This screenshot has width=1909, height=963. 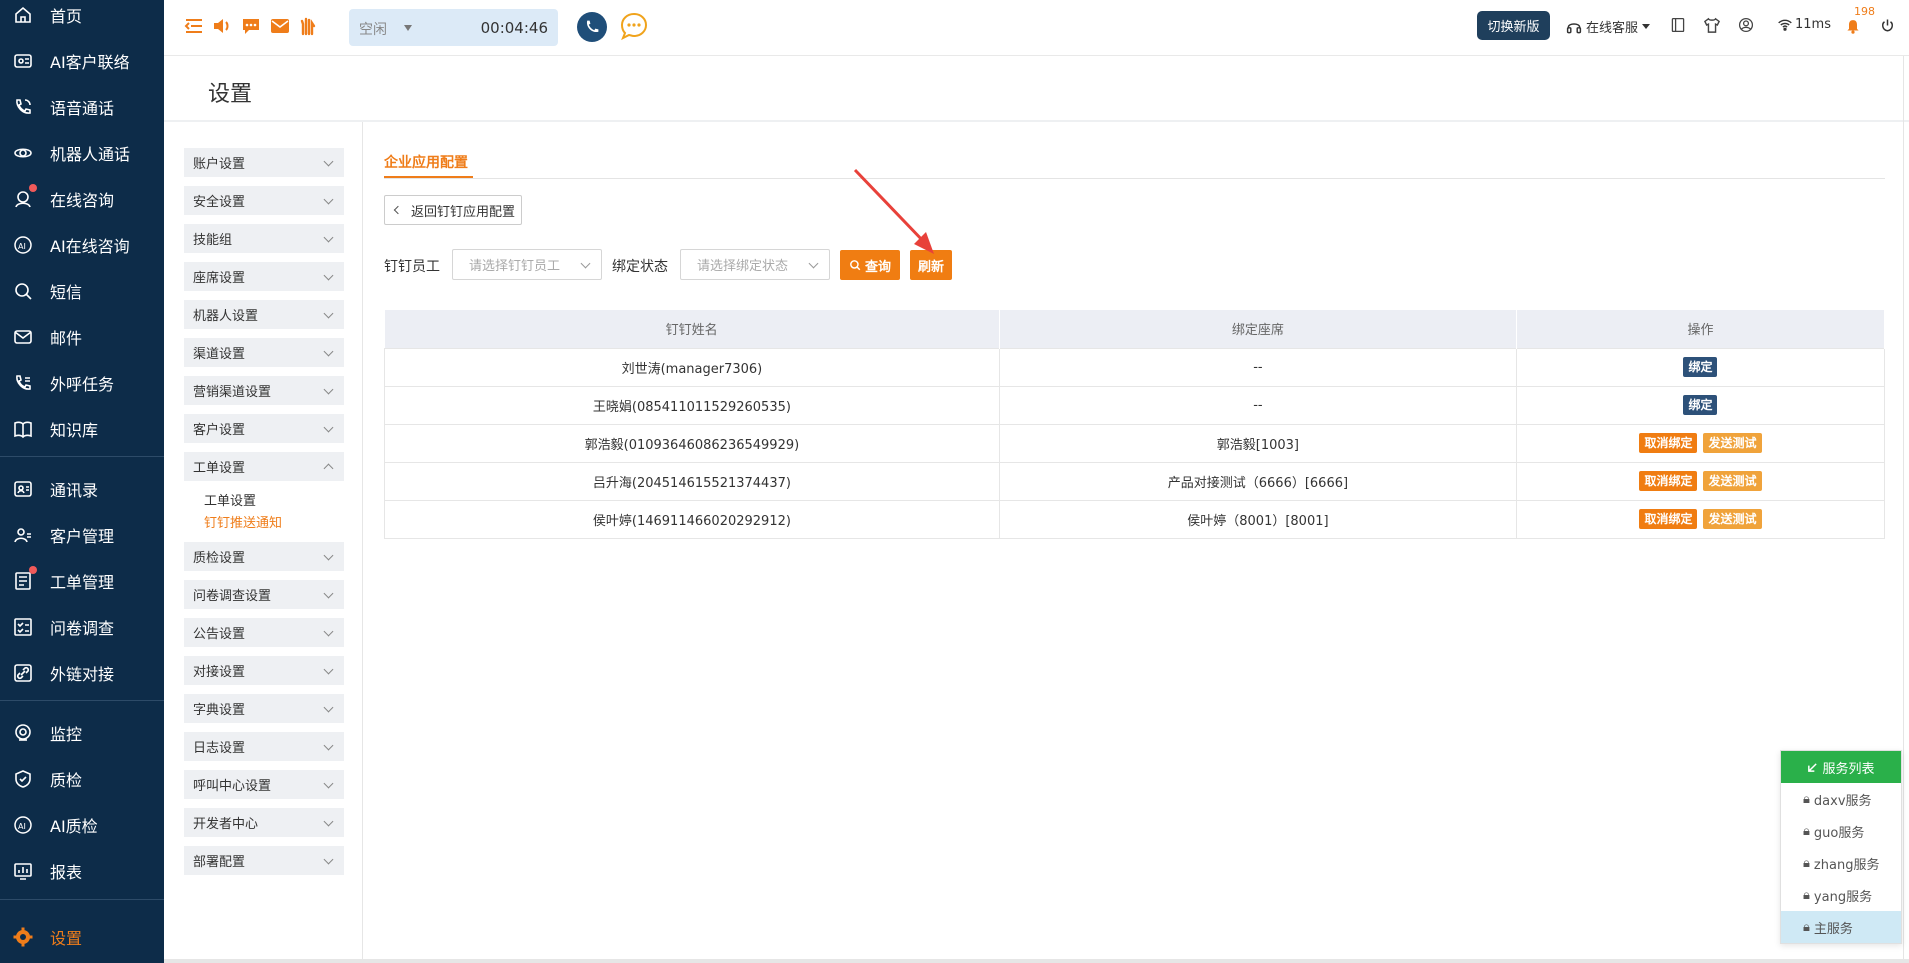 What do you see at coordinates (82, 581) in the screenshot?
I see `nav-item-ticket: 工单管理` at bounding box center [82, 581].